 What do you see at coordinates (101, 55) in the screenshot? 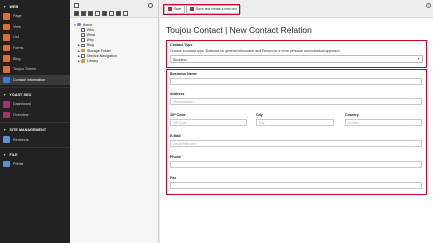
I see `tree-node-label: Service-Navigation` at bounding box center [101, 55].